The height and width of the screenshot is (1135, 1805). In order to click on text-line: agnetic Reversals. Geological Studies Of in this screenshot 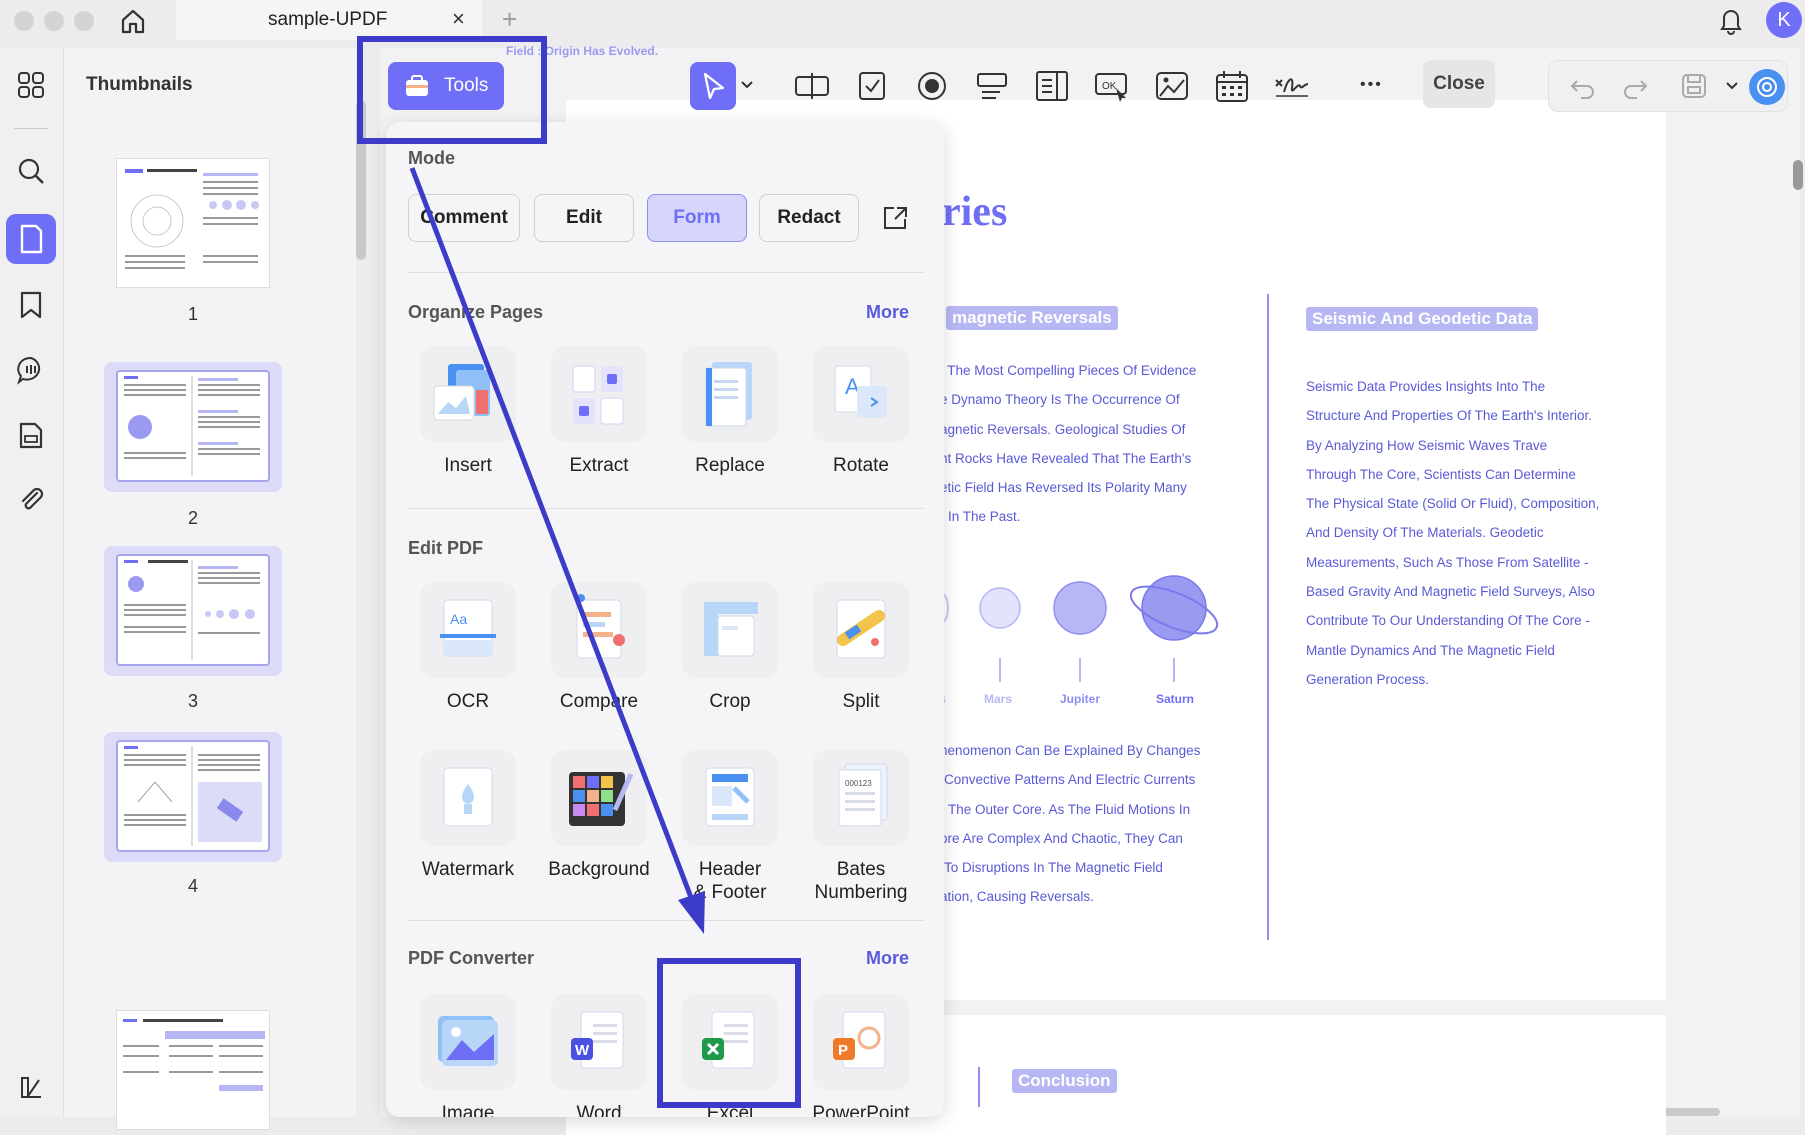, I will do `click(1063, 429)`.